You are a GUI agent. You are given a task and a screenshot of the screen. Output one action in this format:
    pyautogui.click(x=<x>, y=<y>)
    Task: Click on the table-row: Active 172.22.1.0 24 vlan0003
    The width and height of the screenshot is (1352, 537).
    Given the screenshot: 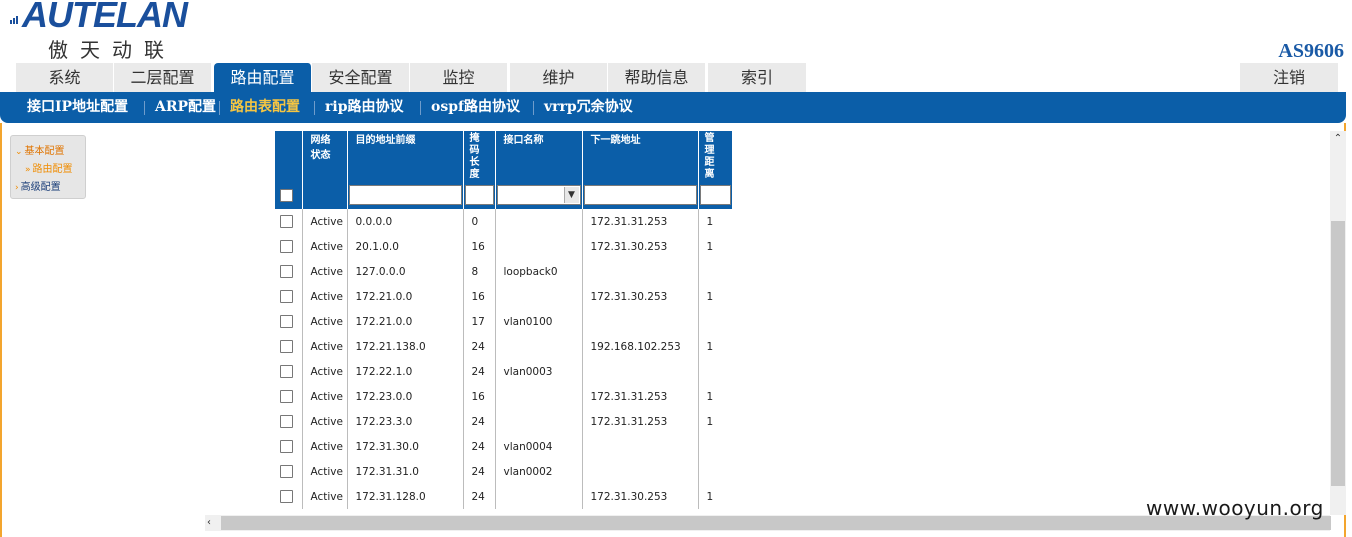 What is the action you would take?
    pyautogui.click(x=503, y=371)
    